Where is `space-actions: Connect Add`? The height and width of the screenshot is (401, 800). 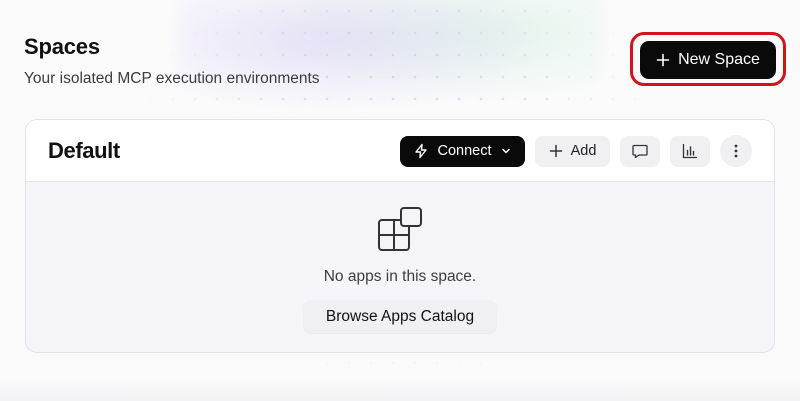
space-actions: Connect Add is located at coordinates (576, 151).